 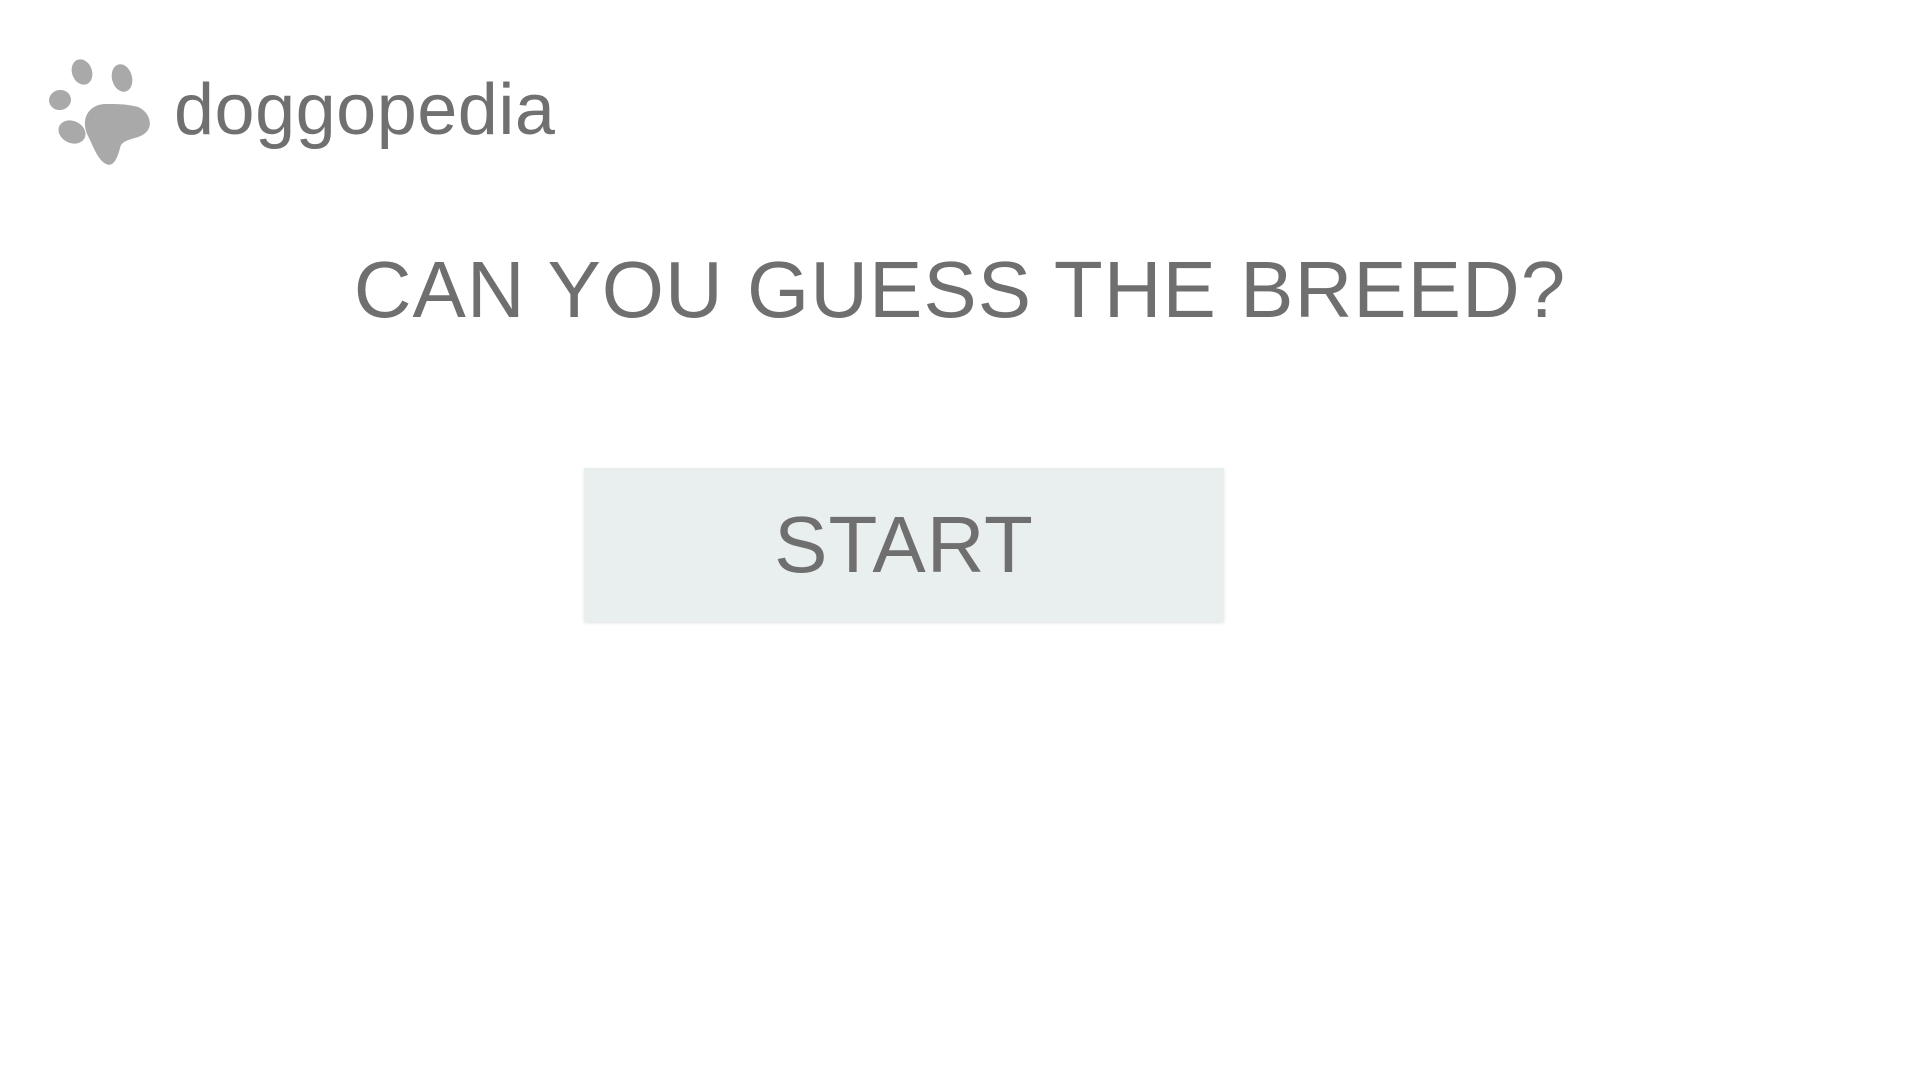 I want to click on logo-text: doggopedia, so click(x=365, y=110).